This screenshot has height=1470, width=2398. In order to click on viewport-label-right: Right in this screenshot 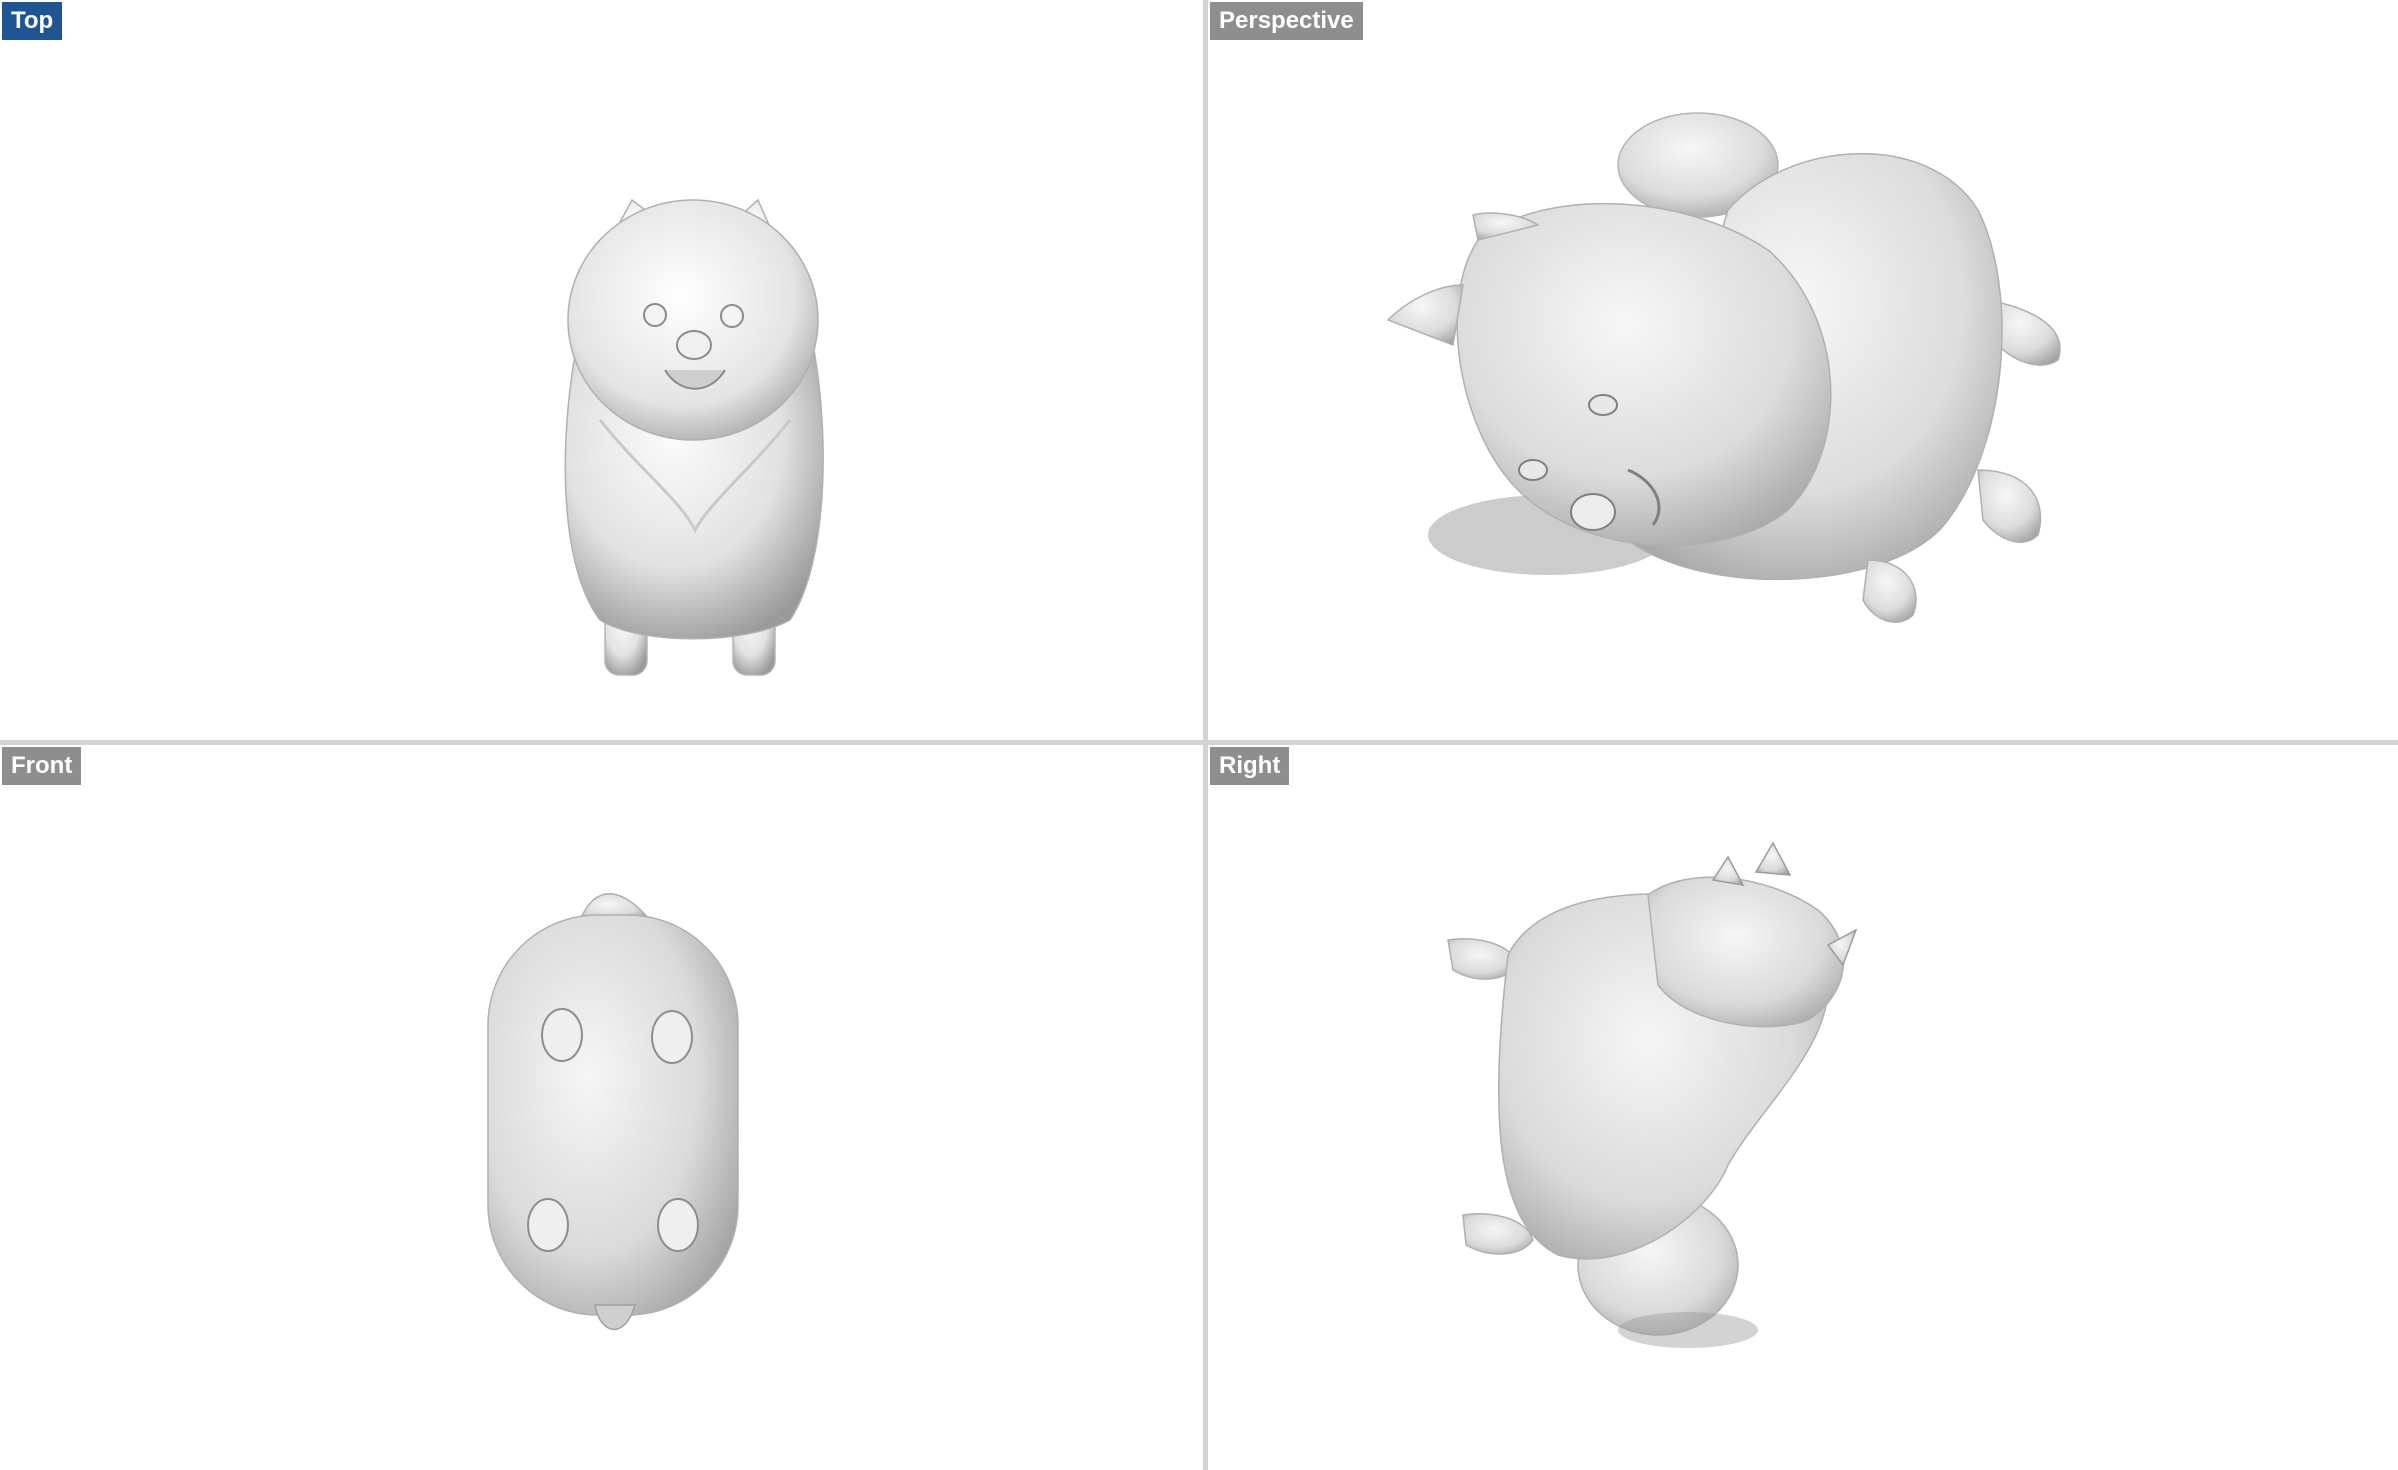, I will do `click(1250, 766)`.